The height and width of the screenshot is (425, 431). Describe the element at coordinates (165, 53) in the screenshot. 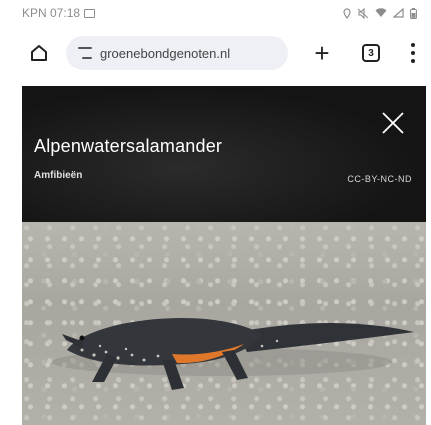

I see `url-text: groenebondgenoten.nl` at that location.